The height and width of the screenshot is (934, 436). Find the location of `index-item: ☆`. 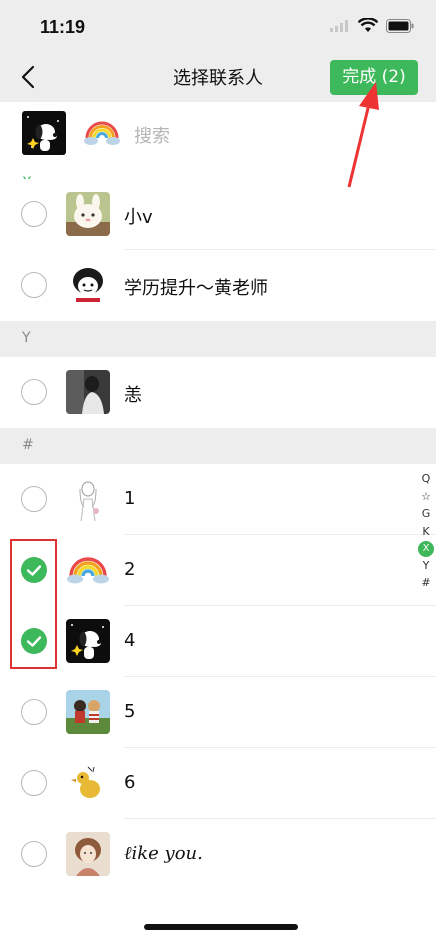

index-item: ☆ is located at coordinates (426, 497).